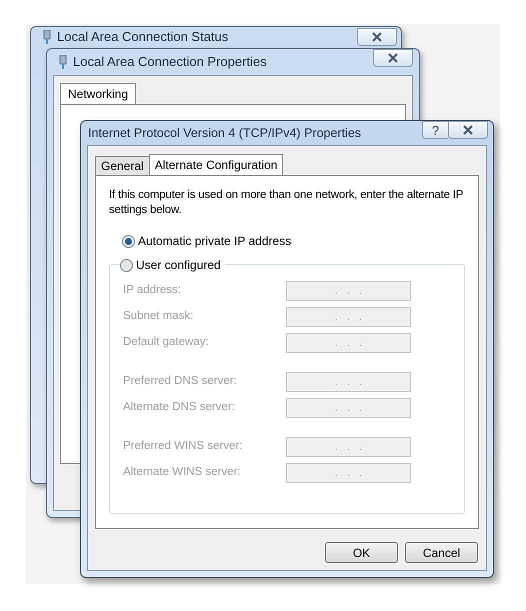  Describe the element at coordinates (216, 164) in the screenshot. I see `tab: Alternate Configuration` at that location.